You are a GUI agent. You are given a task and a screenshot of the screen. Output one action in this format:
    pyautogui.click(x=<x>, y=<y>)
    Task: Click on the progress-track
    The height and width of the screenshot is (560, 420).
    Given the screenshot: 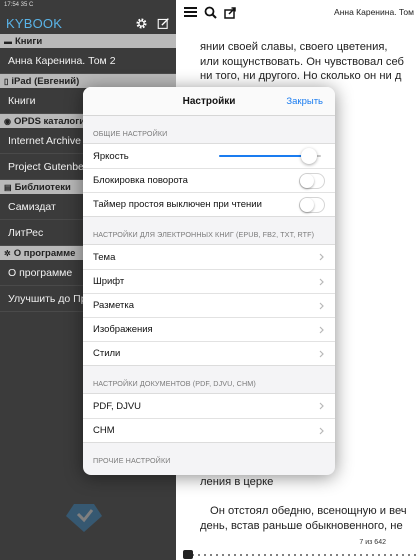 What is the action you would take?
    pyautogui.click(x=300, y=555)
    